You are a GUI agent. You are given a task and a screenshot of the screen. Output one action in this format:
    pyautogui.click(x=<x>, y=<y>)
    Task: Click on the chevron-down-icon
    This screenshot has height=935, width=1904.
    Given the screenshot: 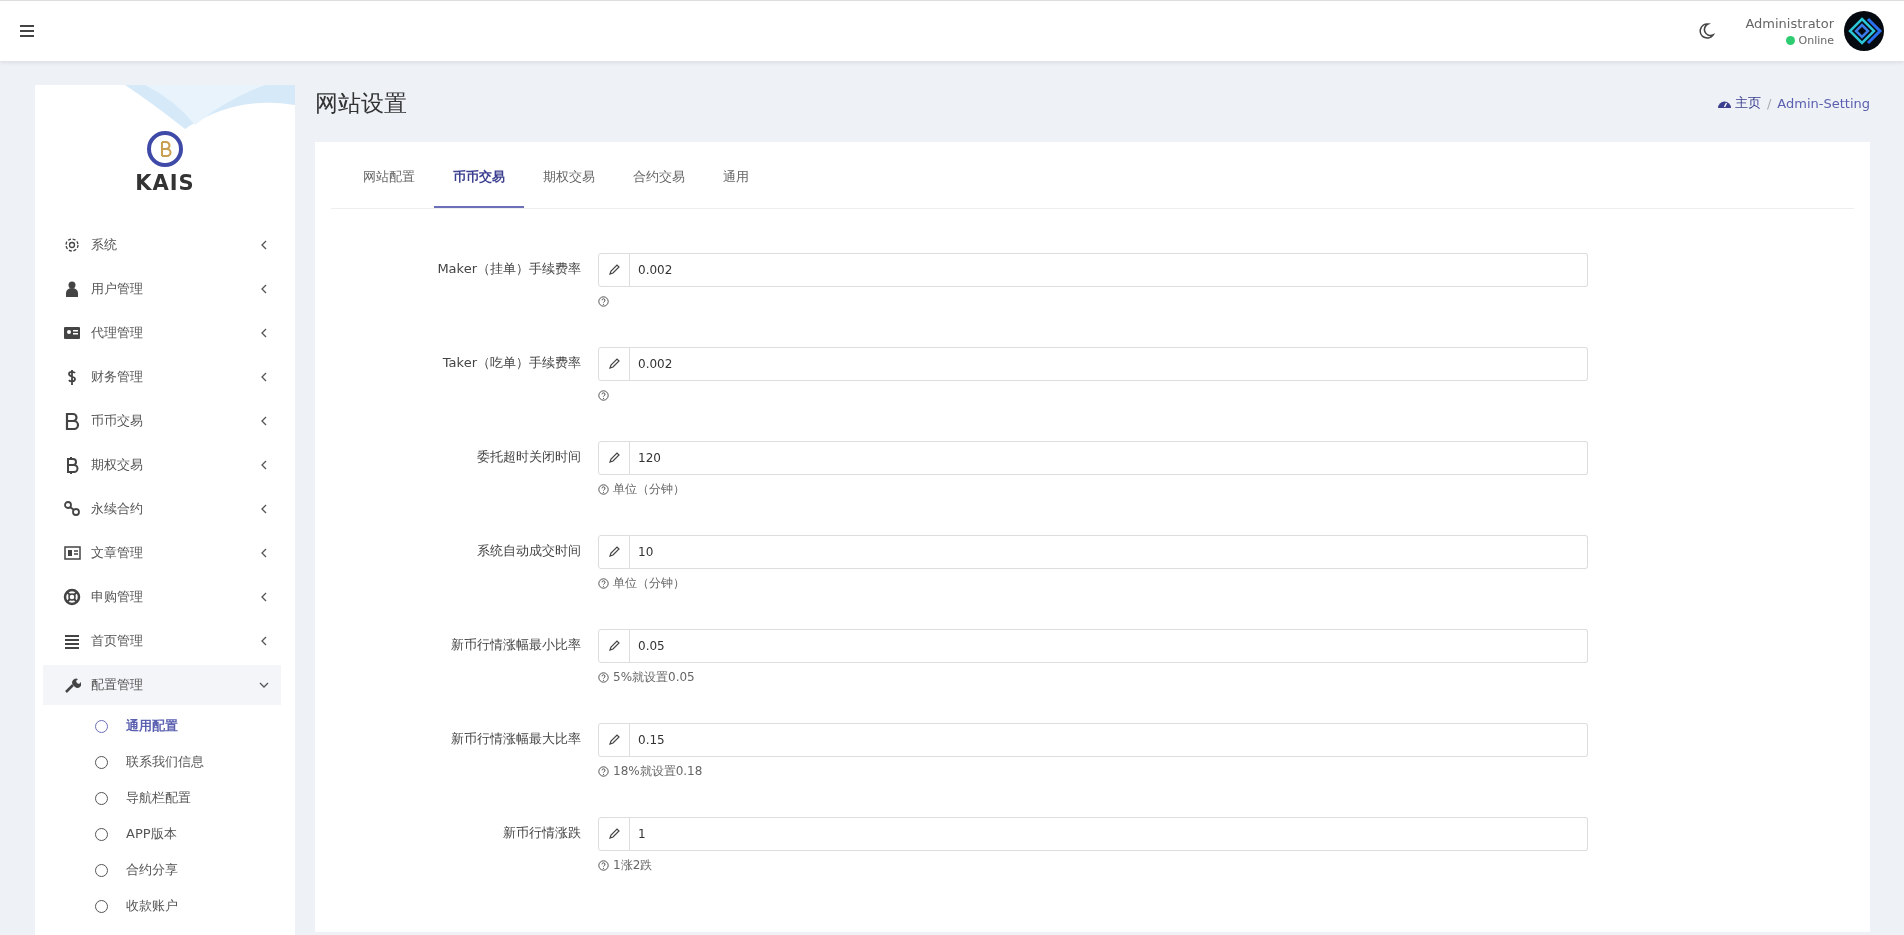 What is the action you would take?
    pyautogui.click(x=264, y=685)
    